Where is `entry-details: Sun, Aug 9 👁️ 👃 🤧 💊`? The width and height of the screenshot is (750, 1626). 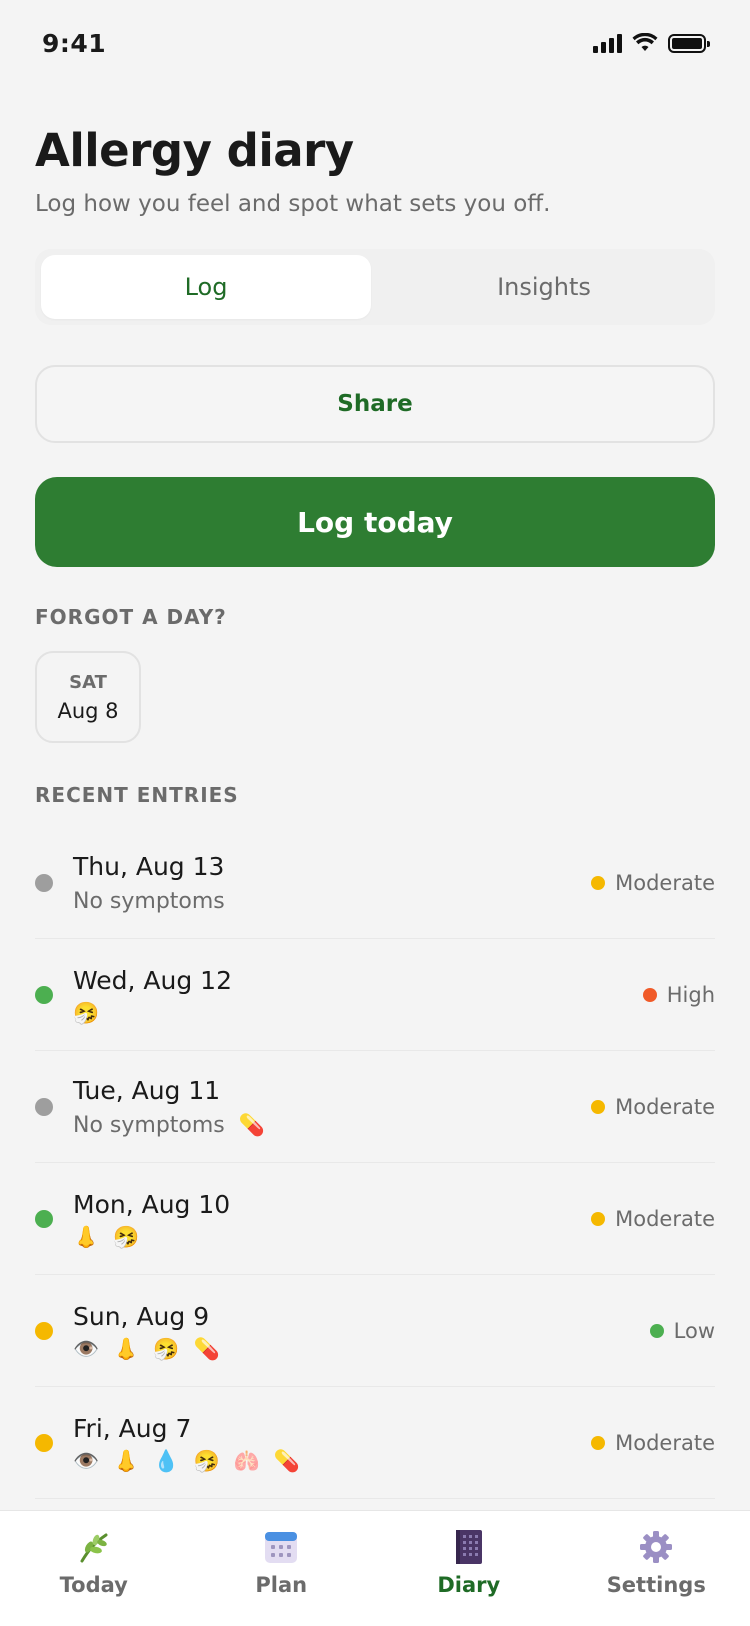 entry-details: Sun, Aug 9 👁️ 👃 🤧 💊 is located at coordinates (361, 1331).